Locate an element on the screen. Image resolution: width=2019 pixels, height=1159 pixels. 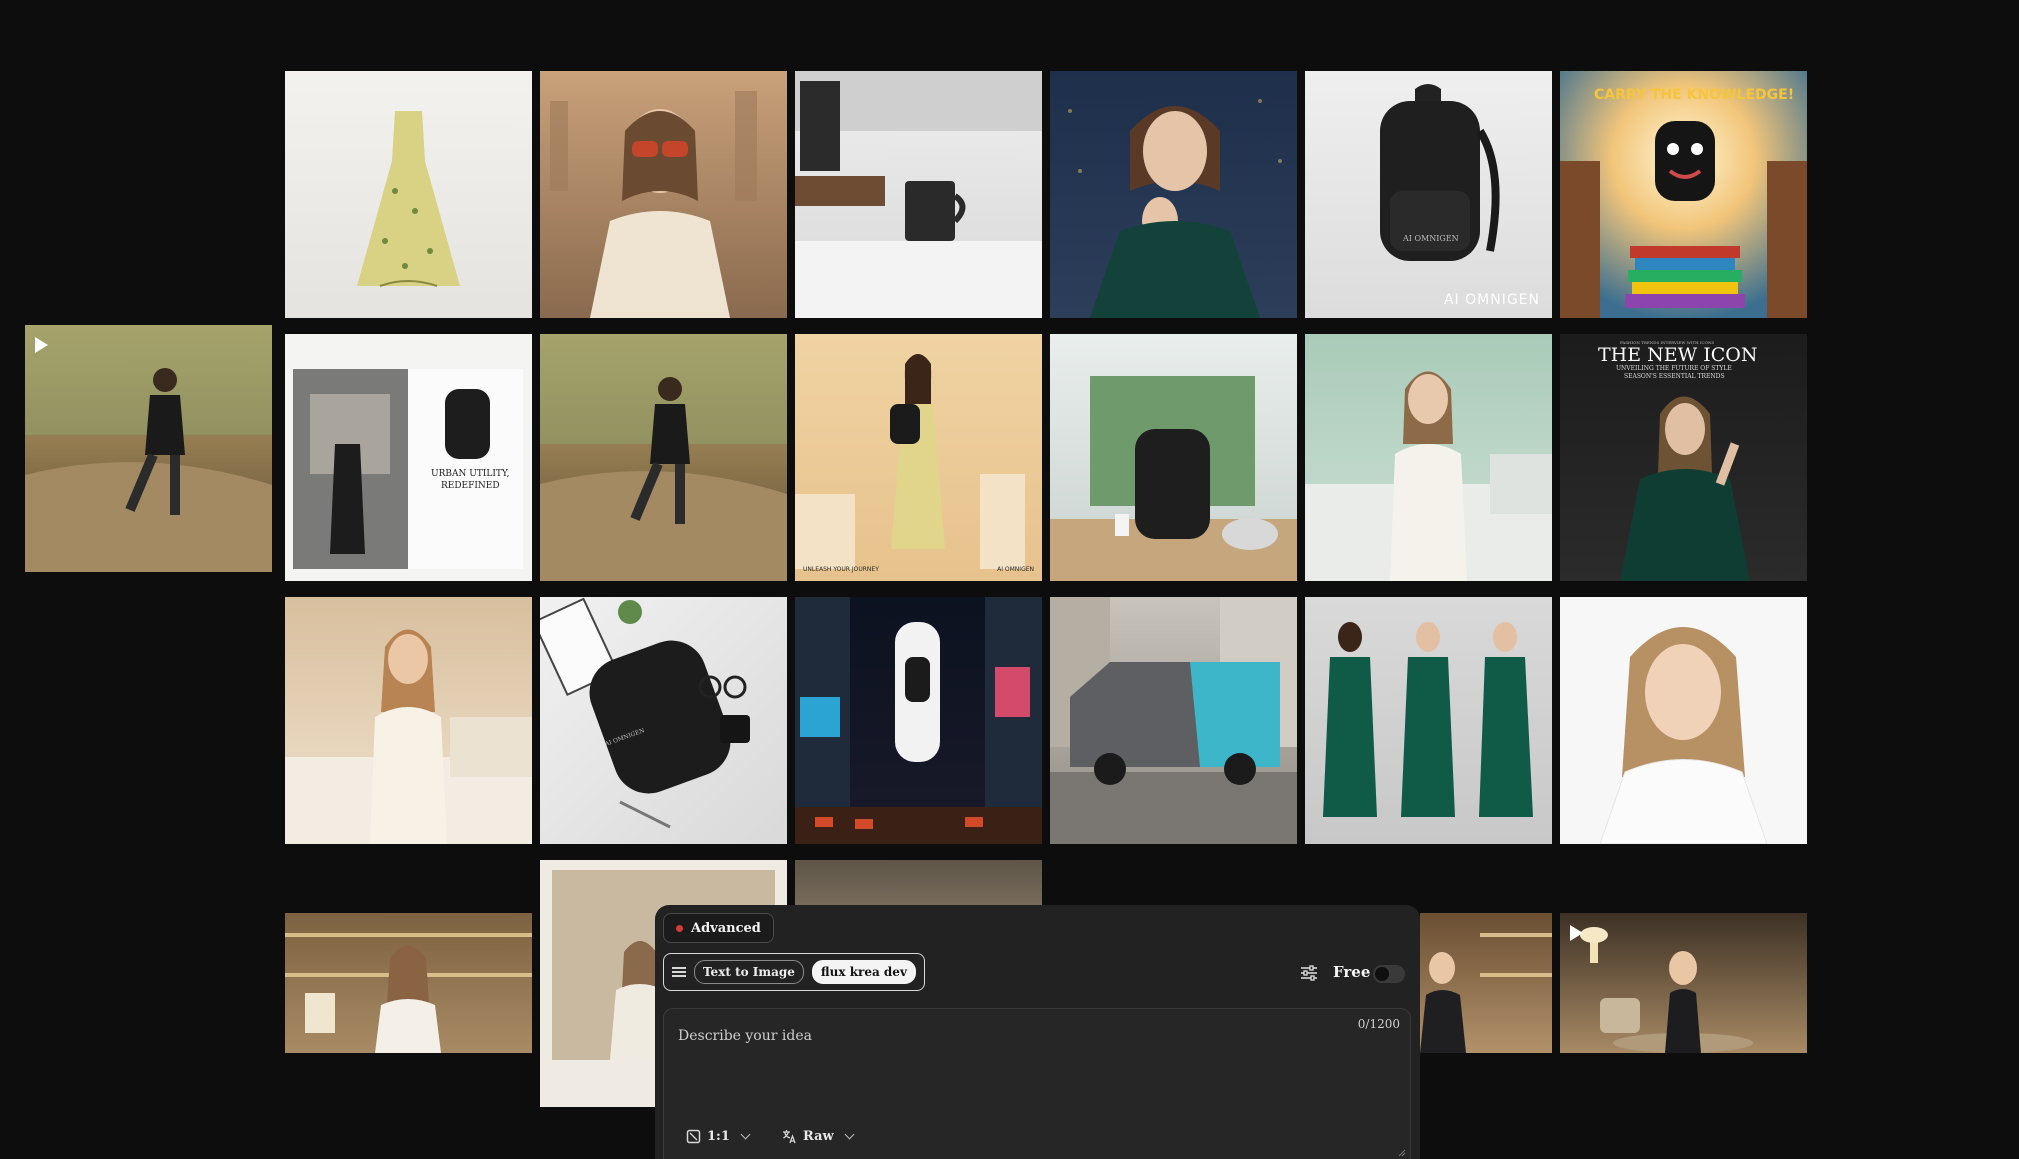
gallery-tile-flatlay-backpack: AI OMNIGEN is located at coordinates (663, 720).